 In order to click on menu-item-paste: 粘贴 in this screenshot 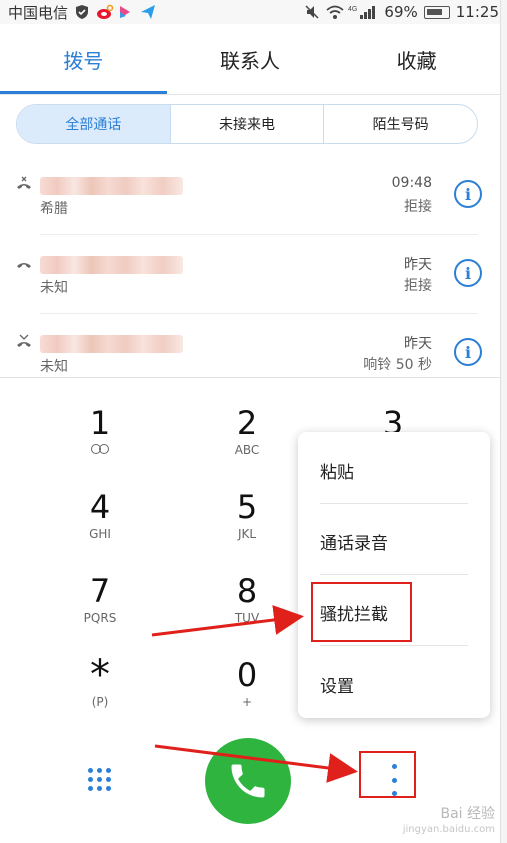, I will do `click(337, 470)`.